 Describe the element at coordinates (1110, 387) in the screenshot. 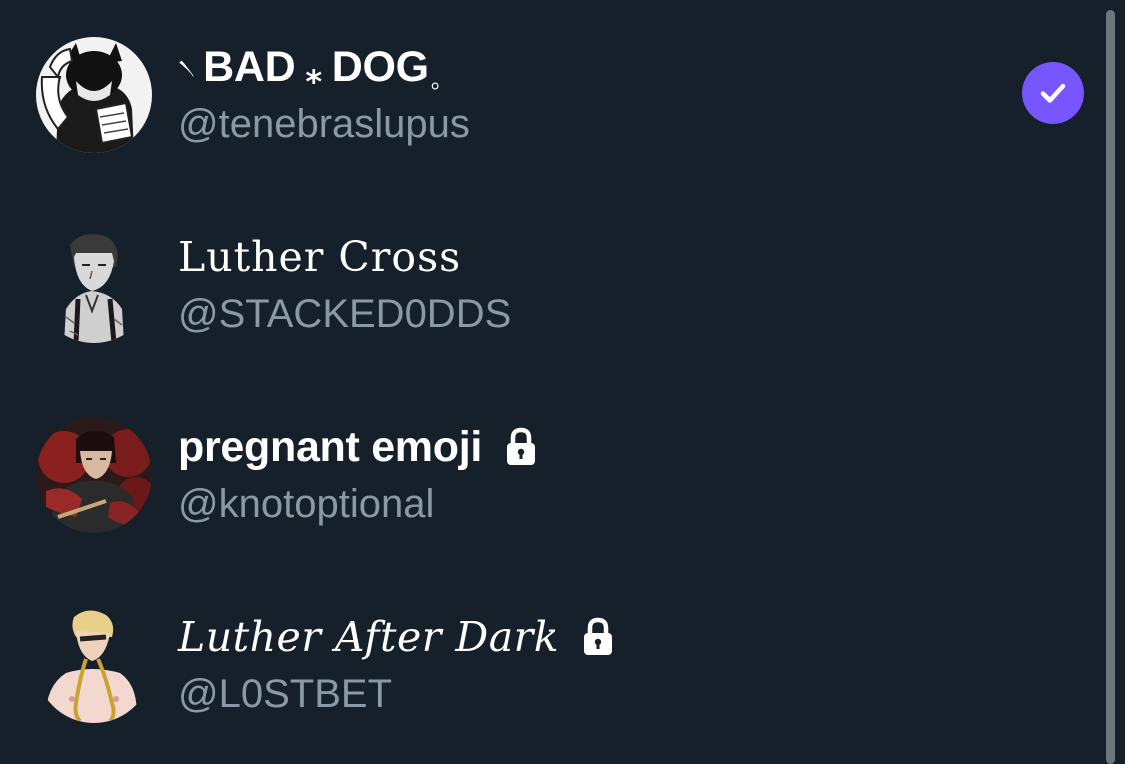

I see `scrollbar-thumb` at that location.